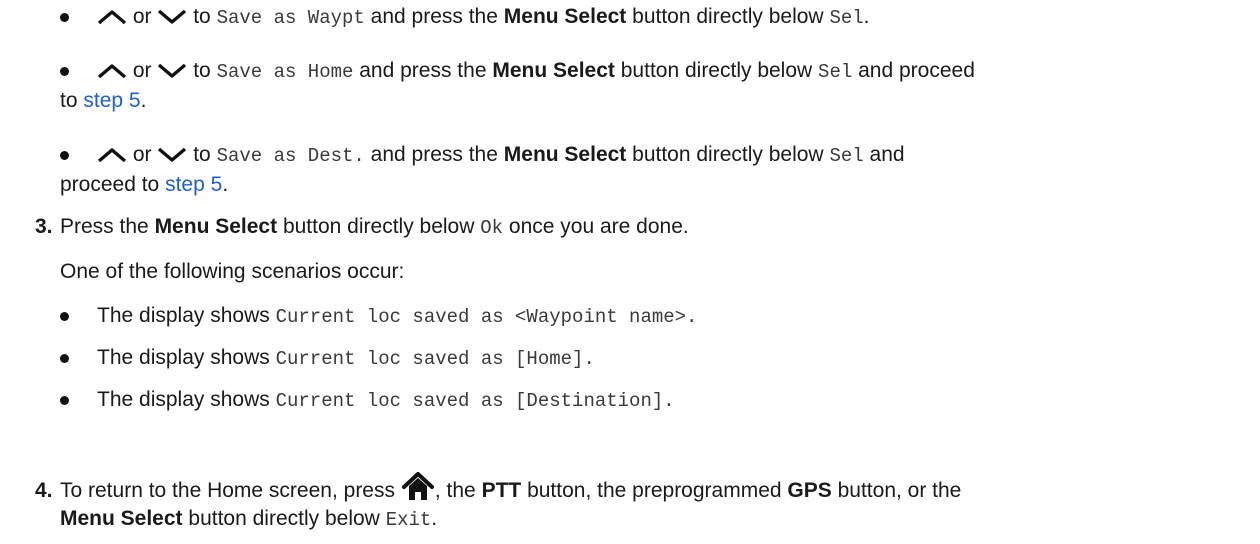 This screenshot has width=1260, height=544. Describe the element at coordinates (232, 271) in the screenshot. I see `scenarios-intro: One of the following scenarios occur:` at that location.